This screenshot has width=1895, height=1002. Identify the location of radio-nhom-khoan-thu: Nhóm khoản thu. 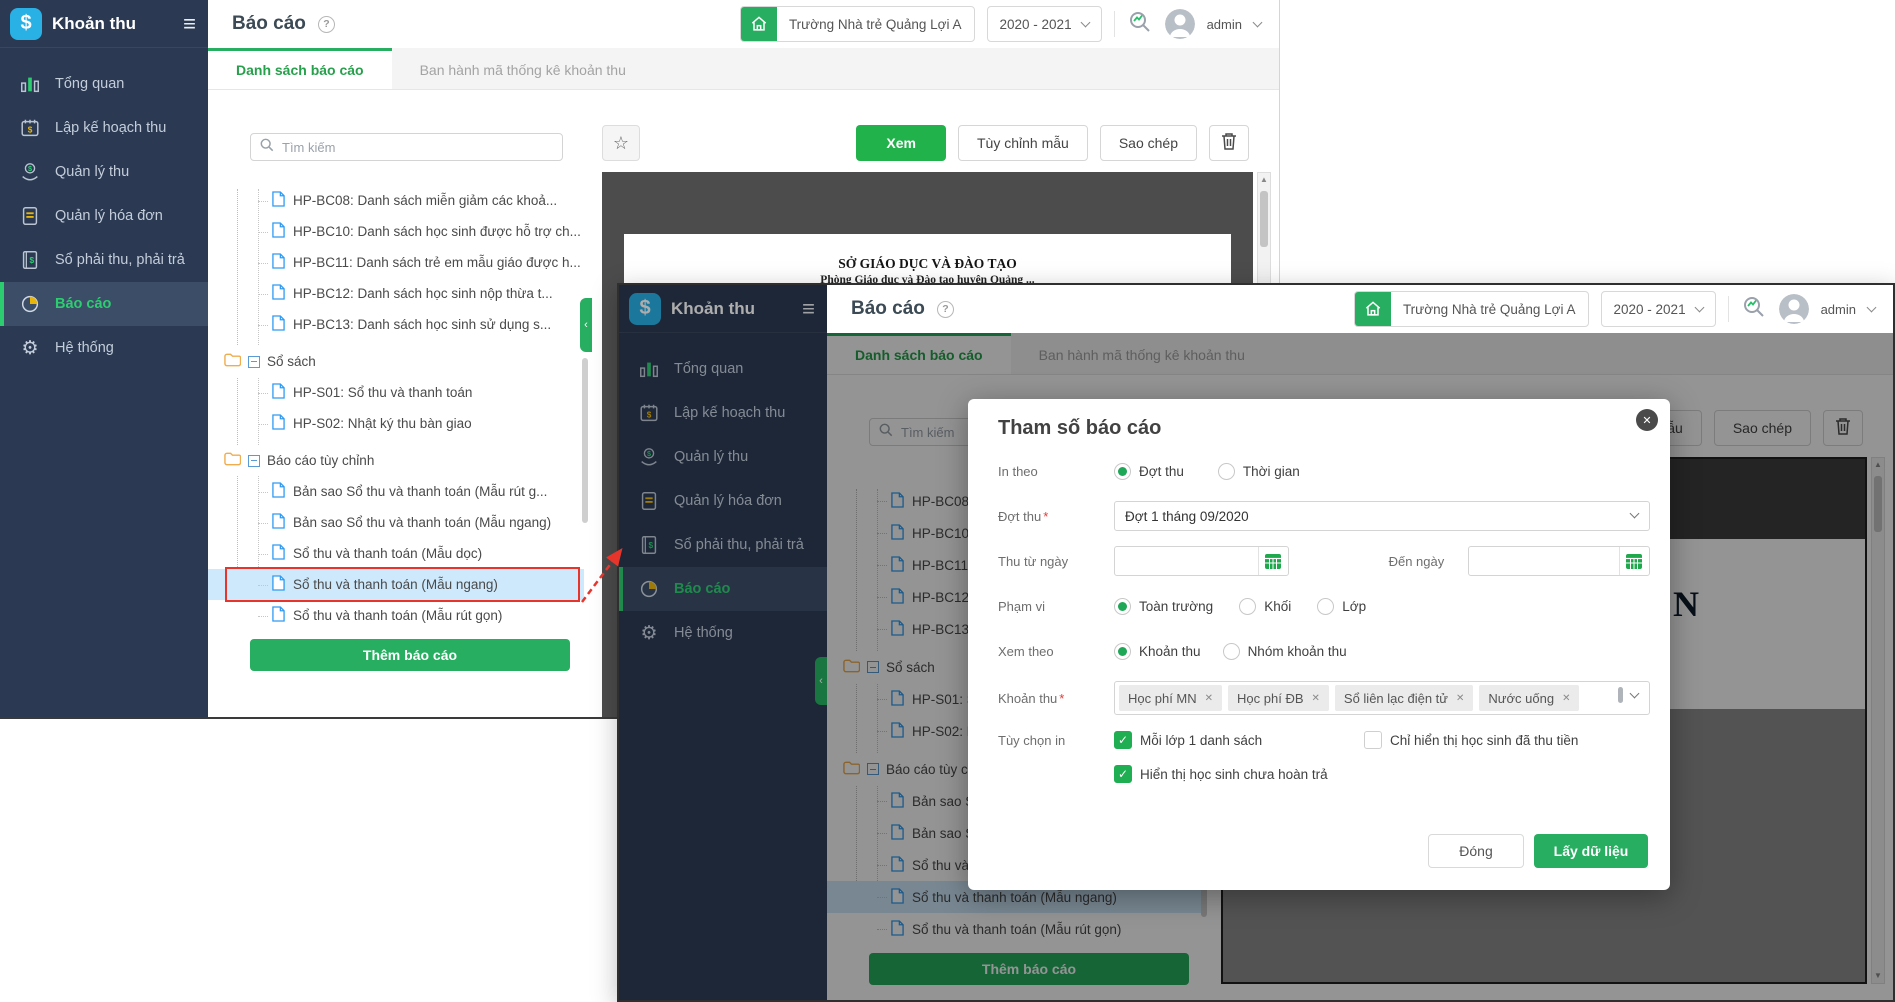
(1284, 651).